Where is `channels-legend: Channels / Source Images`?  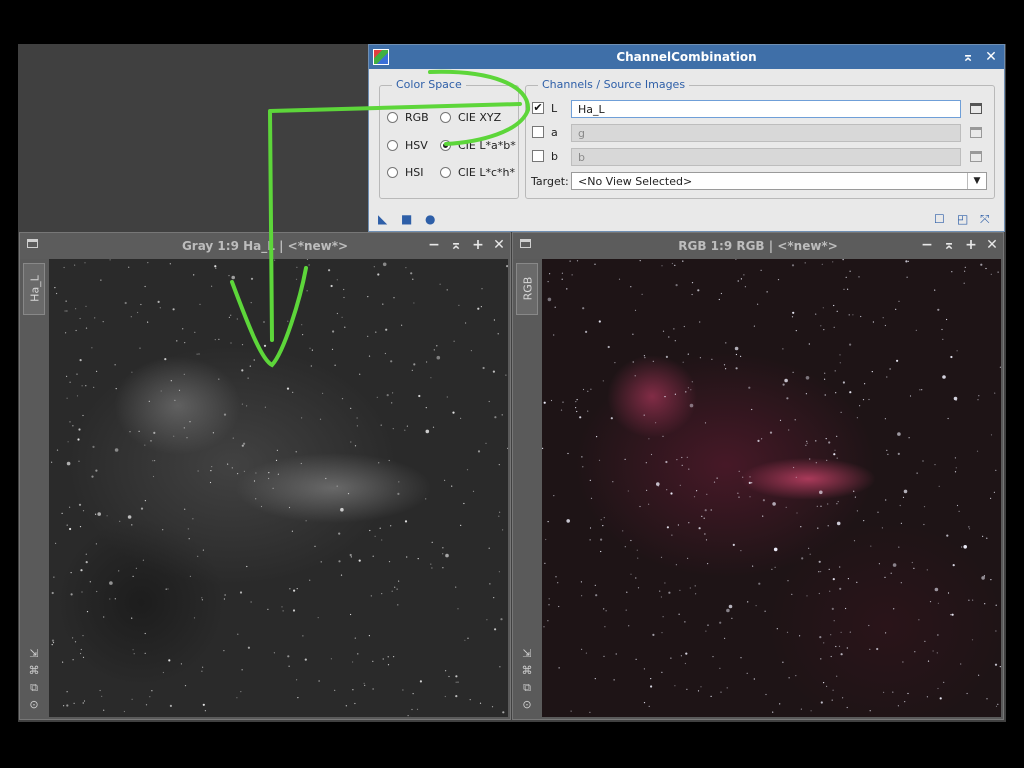
channels-legend: Channels / Source Images is located at coordinates (614, 84).